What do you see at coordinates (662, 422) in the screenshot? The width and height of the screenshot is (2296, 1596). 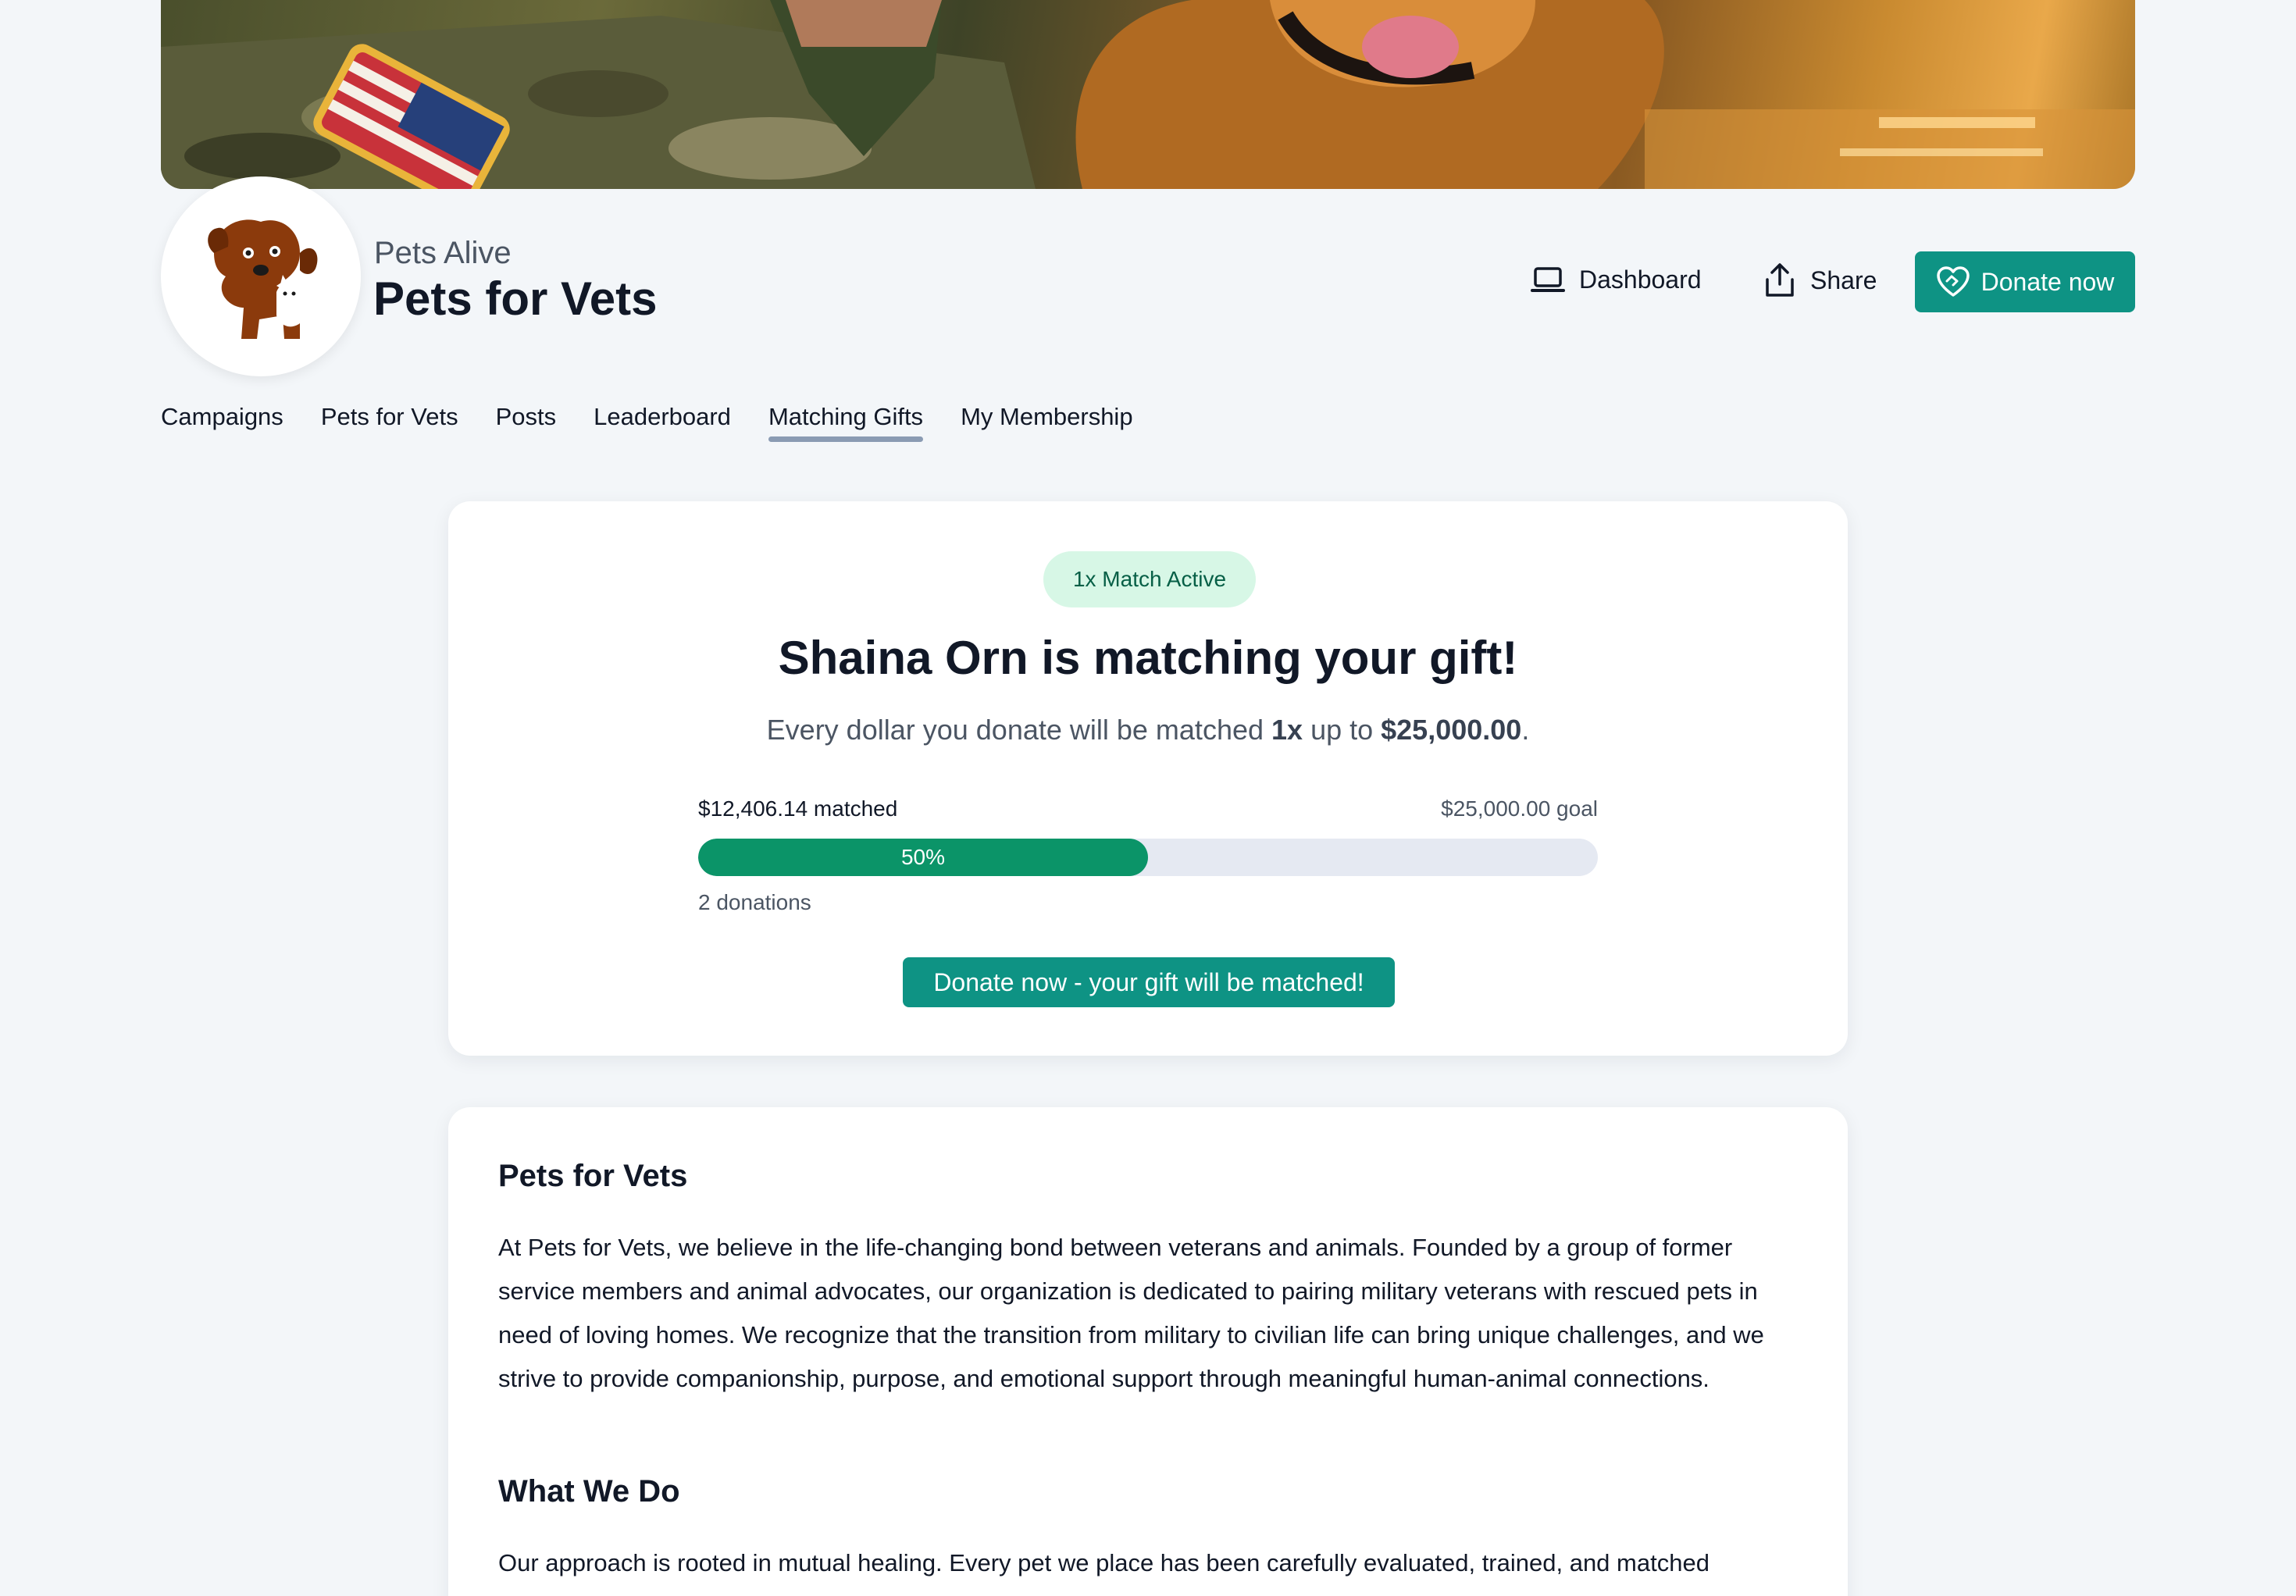 I see `tab-leaderboard: Leaderboard` at bounding box center [662, 422].